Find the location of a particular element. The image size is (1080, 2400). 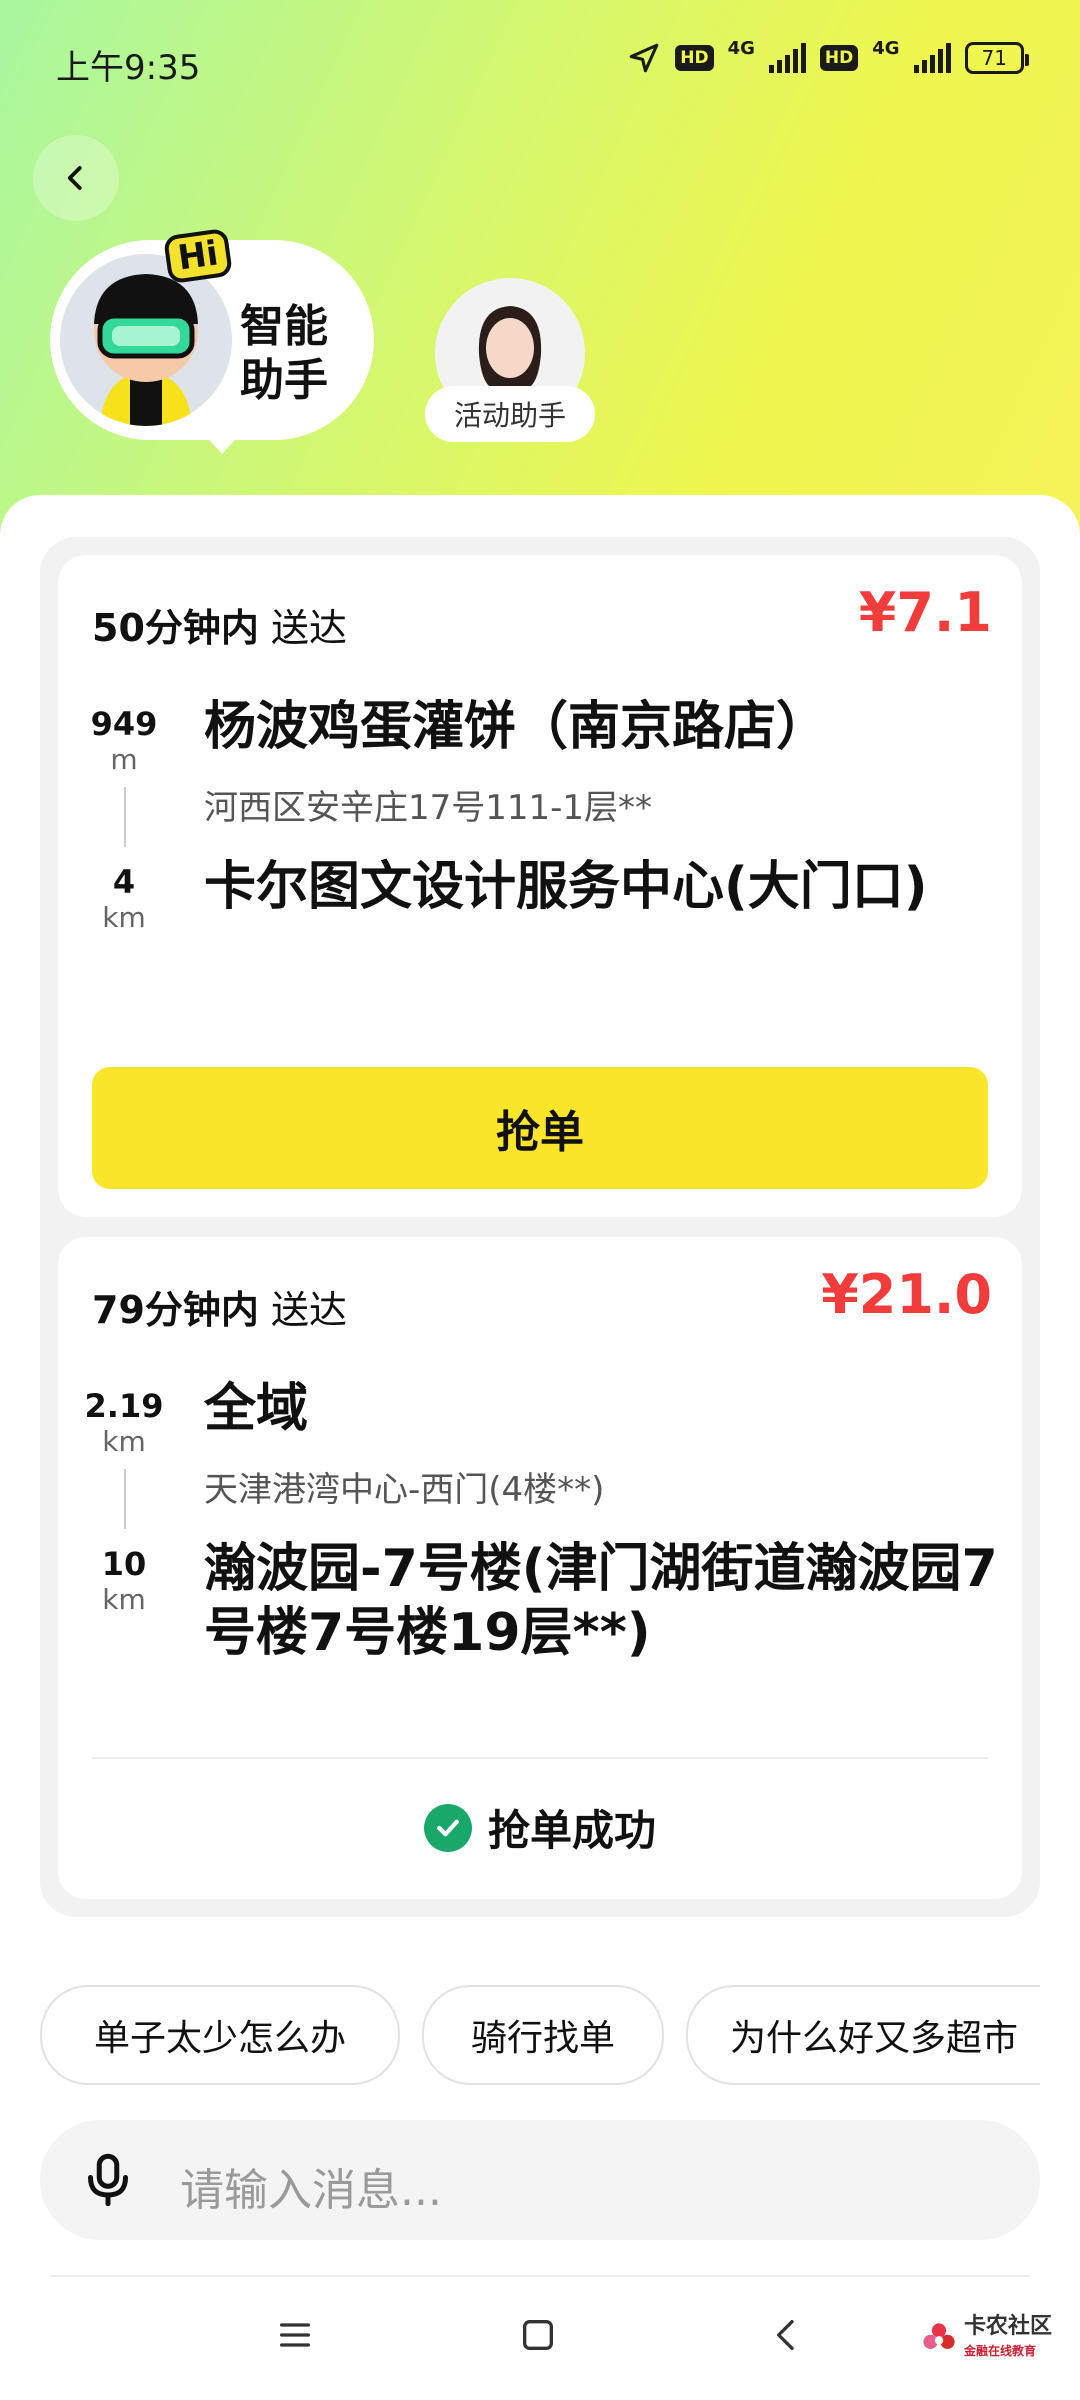

pickup-name: 杨波鸡蛋灌饼（南京路店） is located at coordinates (516, 727).